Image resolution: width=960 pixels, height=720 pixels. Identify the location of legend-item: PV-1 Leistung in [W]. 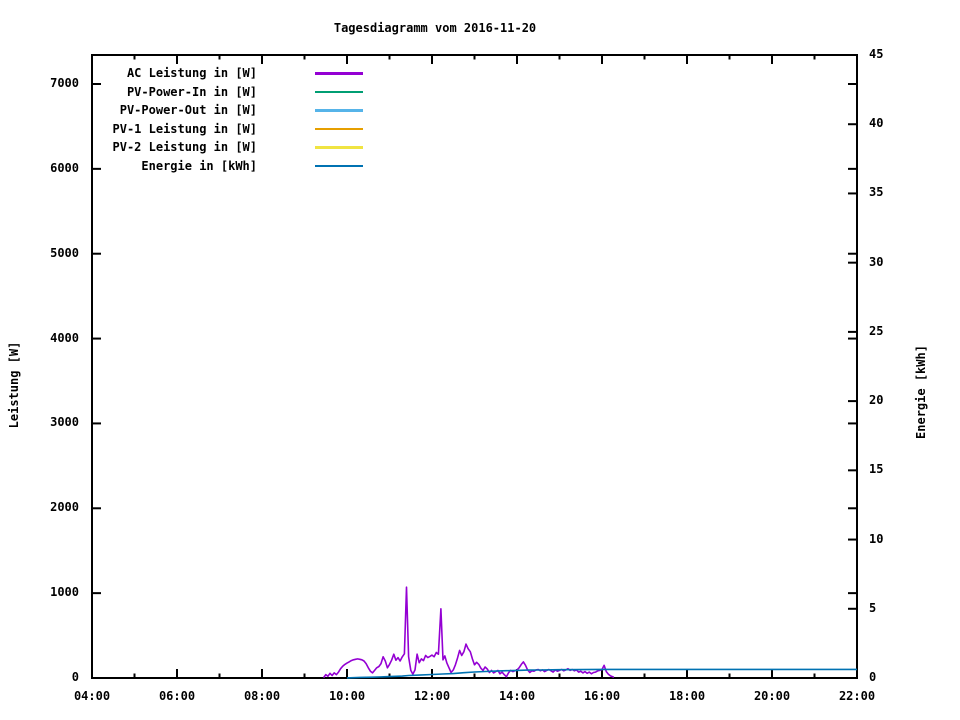
(245, 129).